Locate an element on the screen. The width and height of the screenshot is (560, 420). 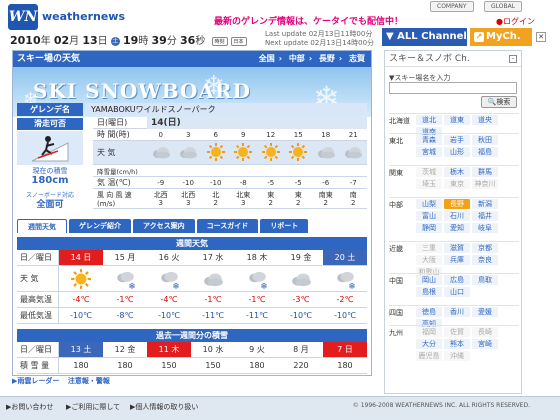
footer-contact: ▶お問い合わせ is located at coordinates (29, 407).